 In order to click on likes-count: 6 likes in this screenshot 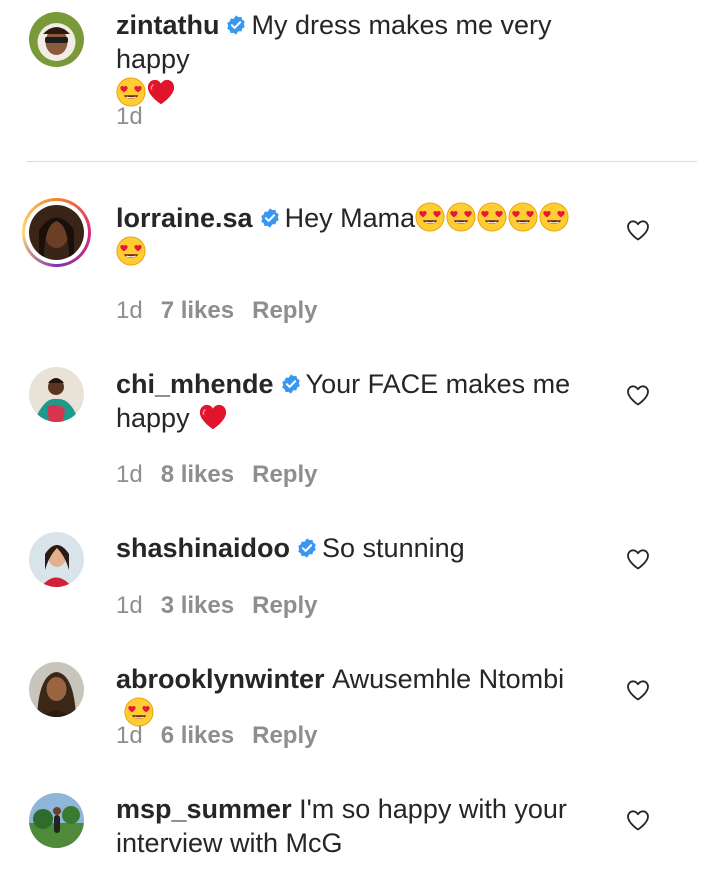, I will do `click(197, 735)`.